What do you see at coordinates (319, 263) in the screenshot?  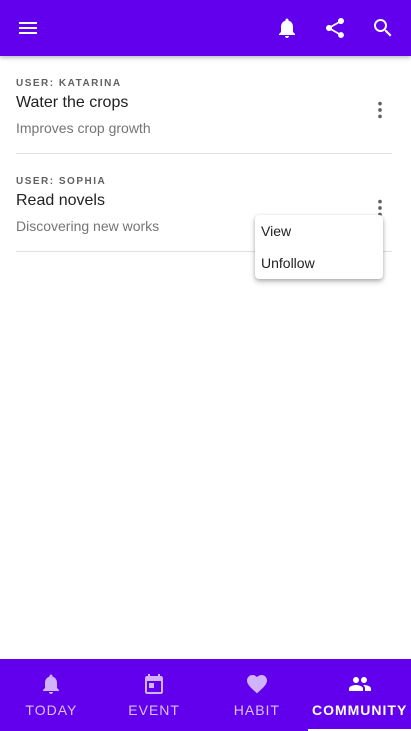 I see `menu-item-unfollow: Unfollow` at bounding box center [319, 263].